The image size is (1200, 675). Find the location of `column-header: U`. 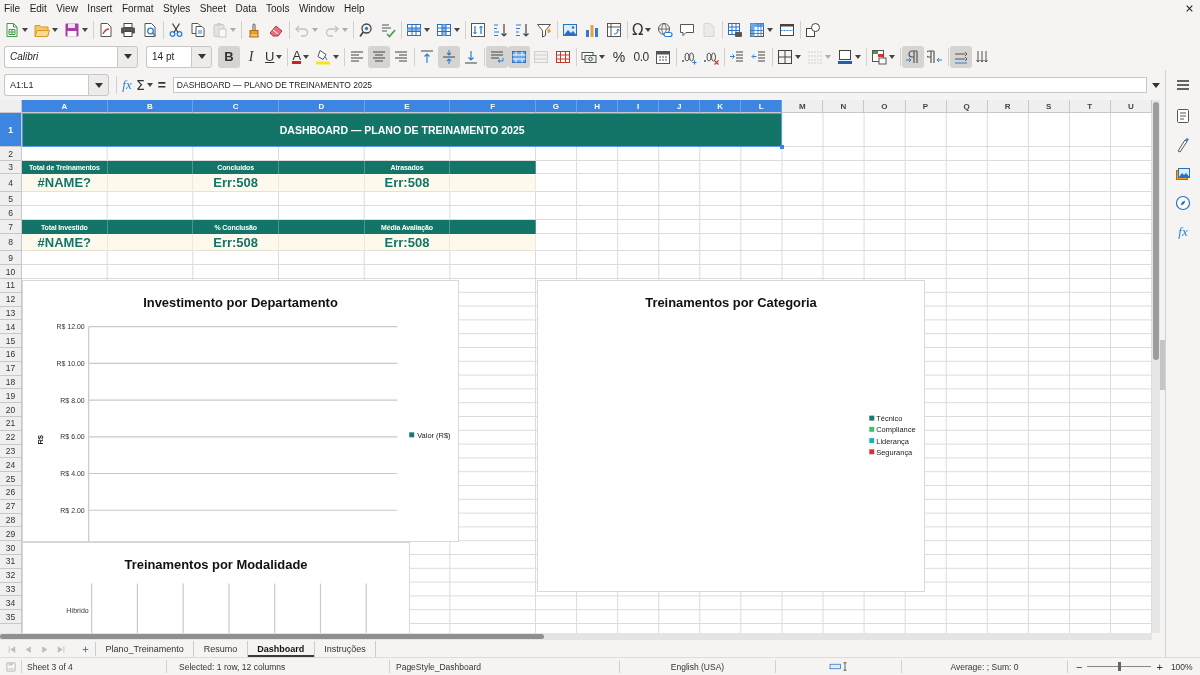

column-header: U is located at coordinates (1131, 106).